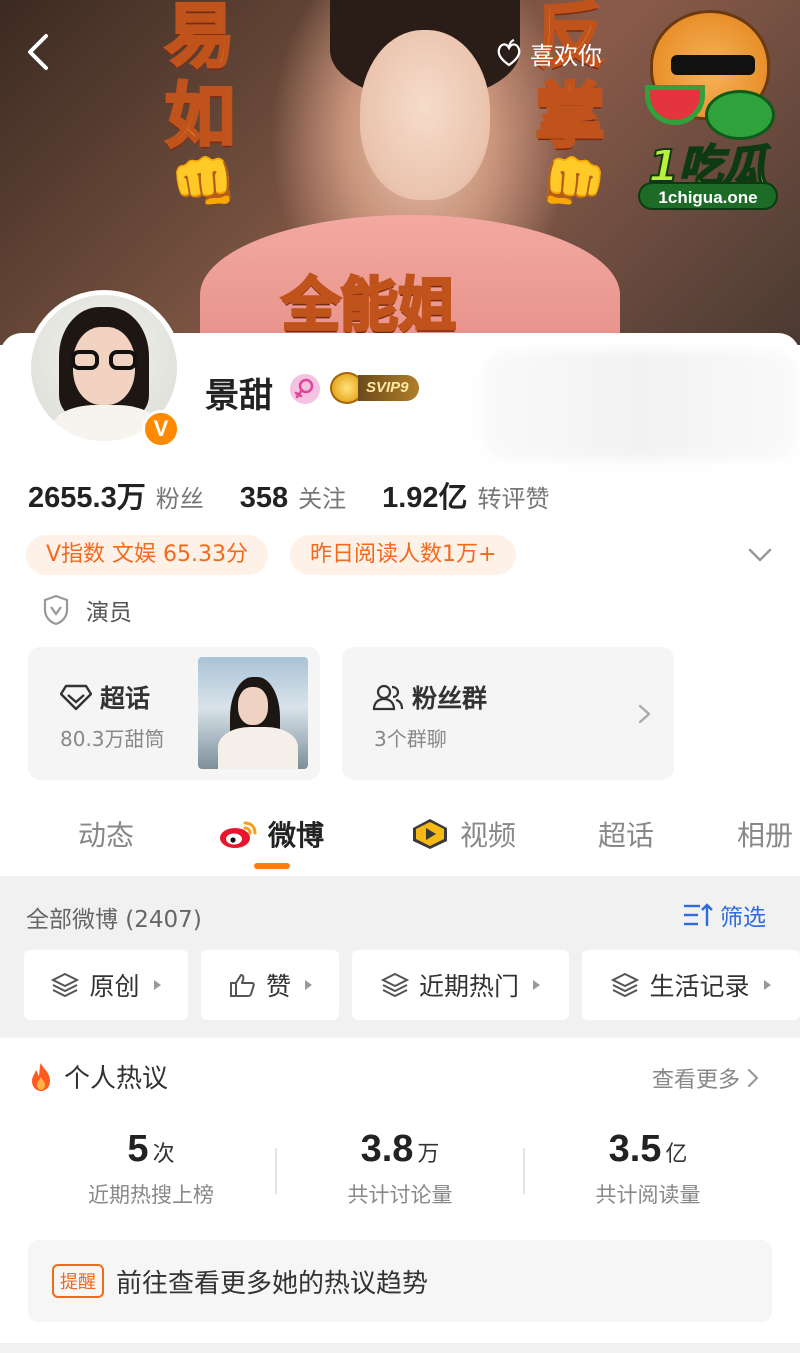  I want to click on shield-icon, so click(56, 610).